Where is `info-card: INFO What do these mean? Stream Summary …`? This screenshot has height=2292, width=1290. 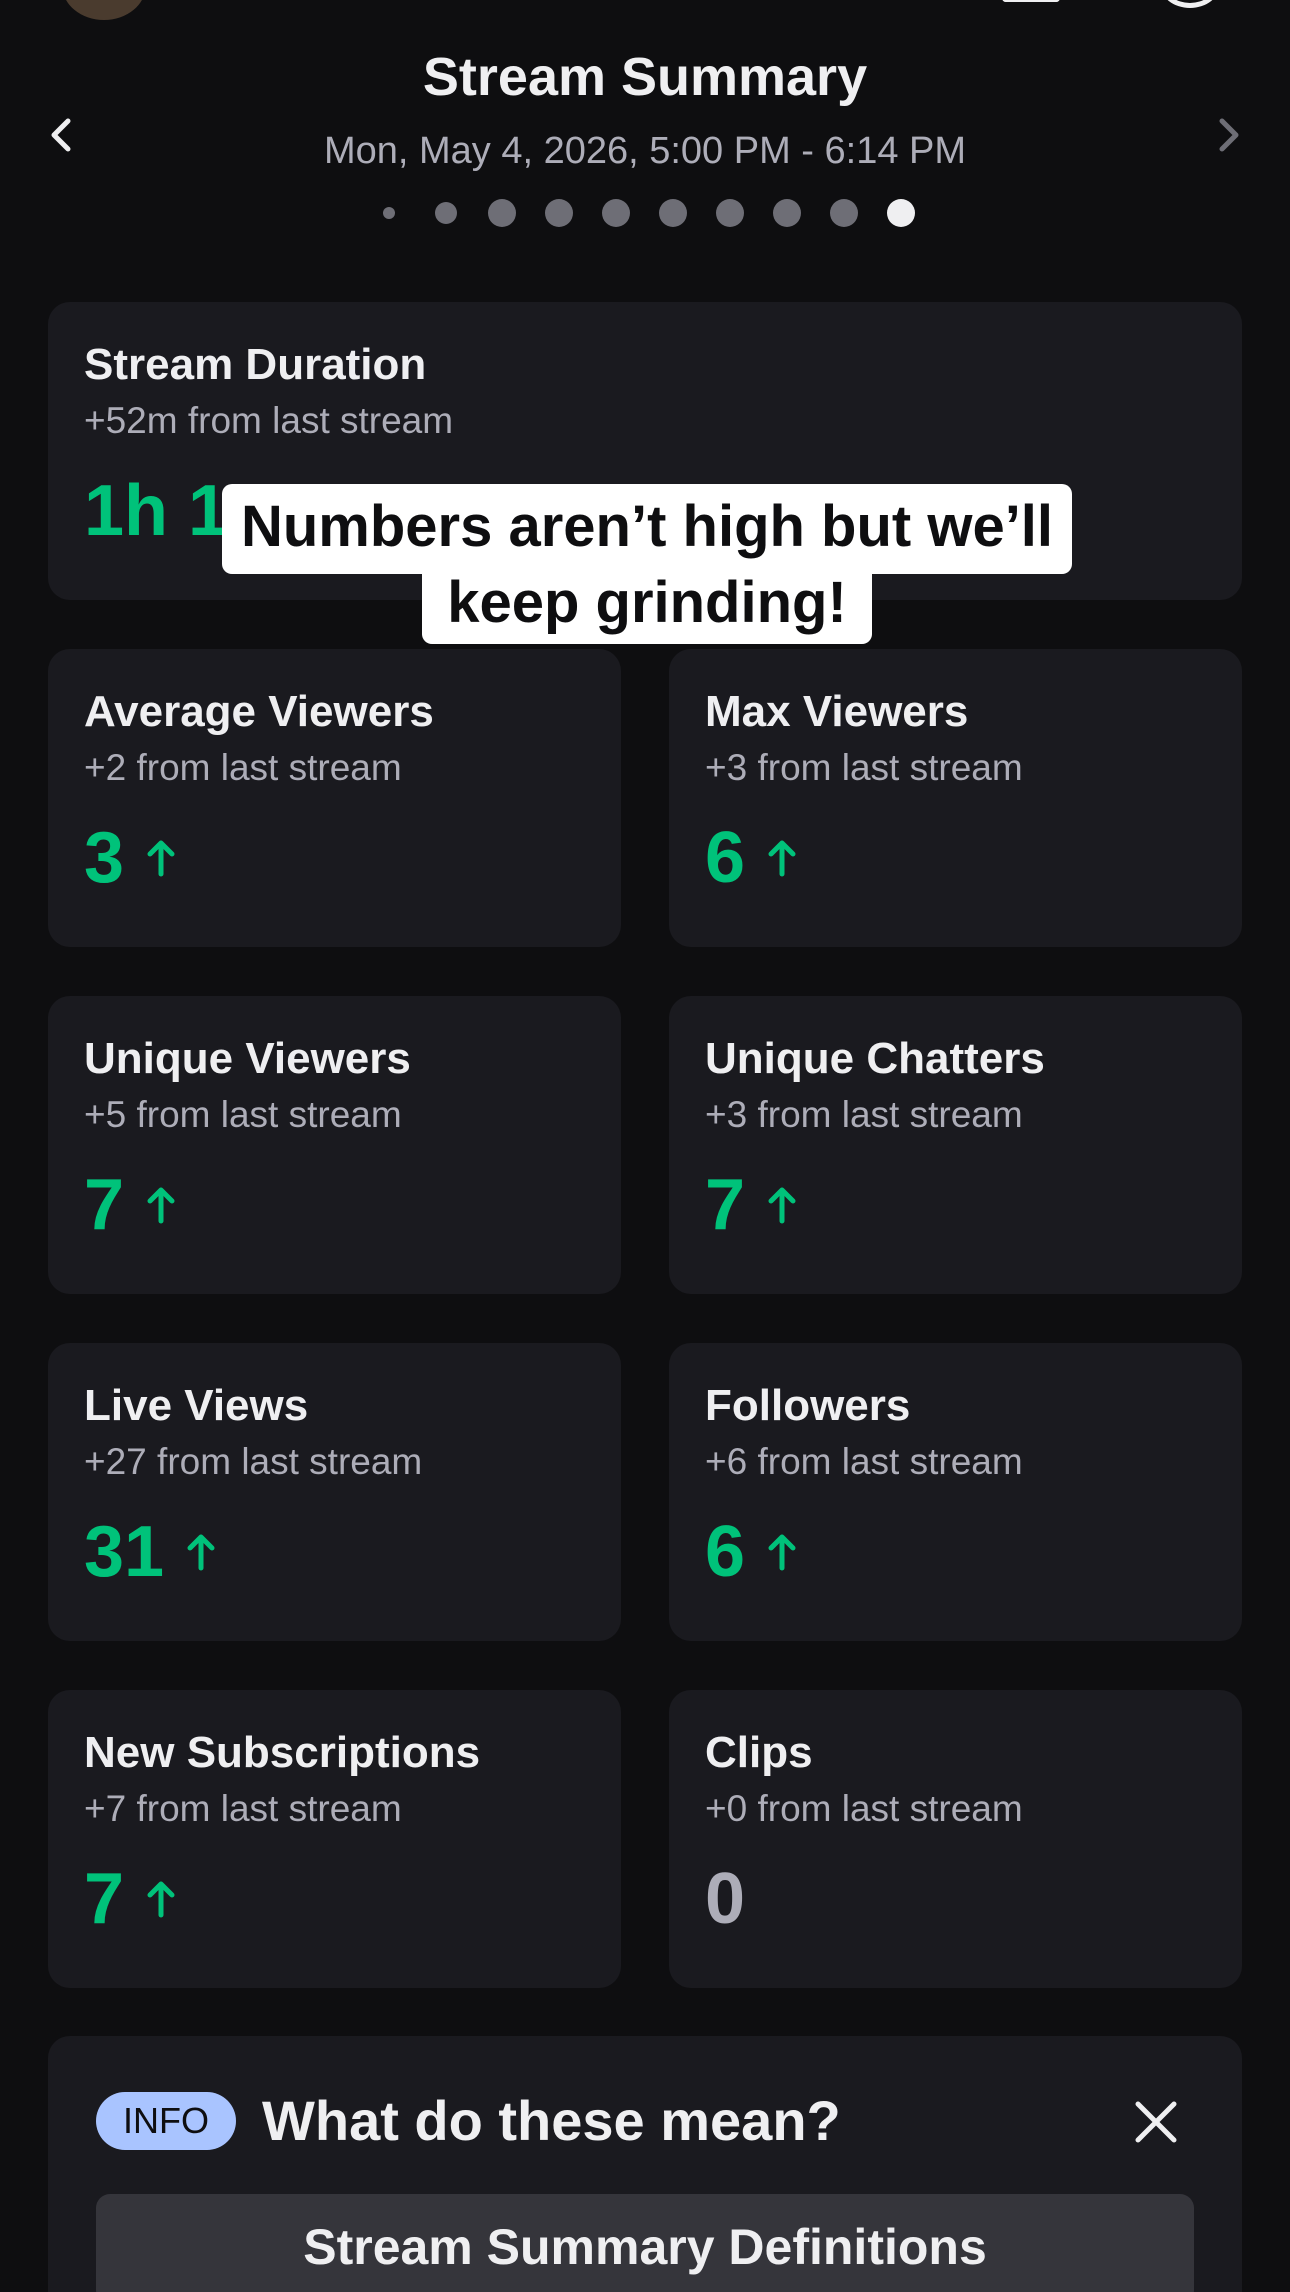 info-card: INFO What do these mean? Stream Summary … is located at coordinates (645, 2164).